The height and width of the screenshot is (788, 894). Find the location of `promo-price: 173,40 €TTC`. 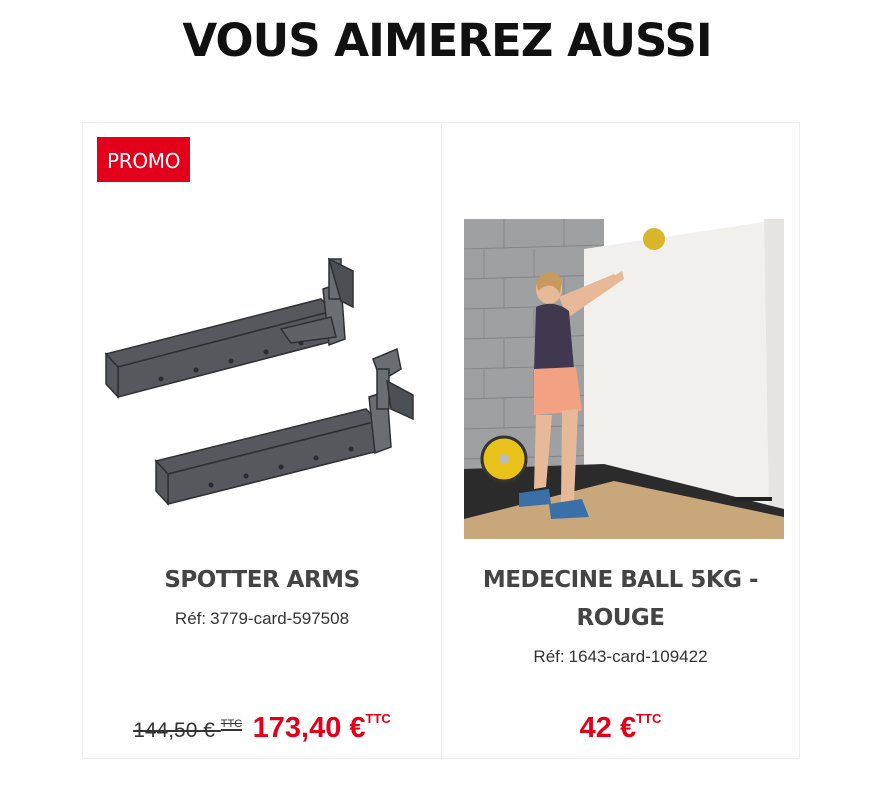

promo-price: 173,40 €TTC is located at coordinates (321, 727).